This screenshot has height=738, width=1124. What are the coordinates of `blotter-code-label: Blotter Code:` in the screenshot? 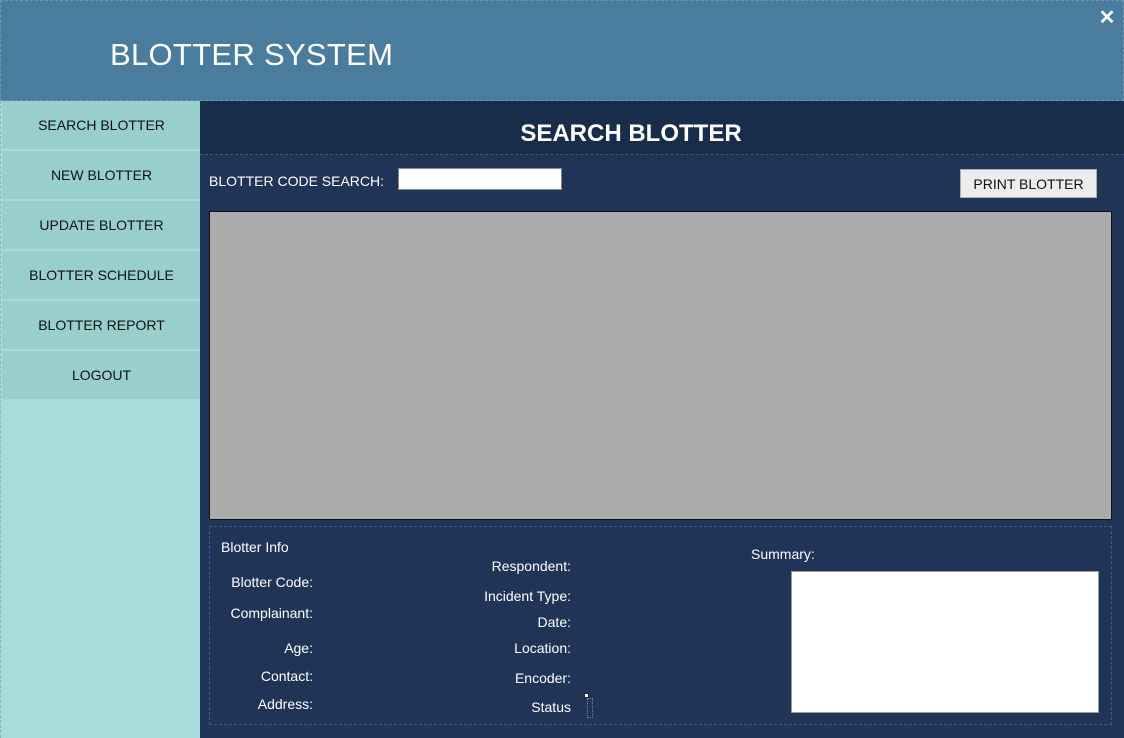 It's located at (272, 582).